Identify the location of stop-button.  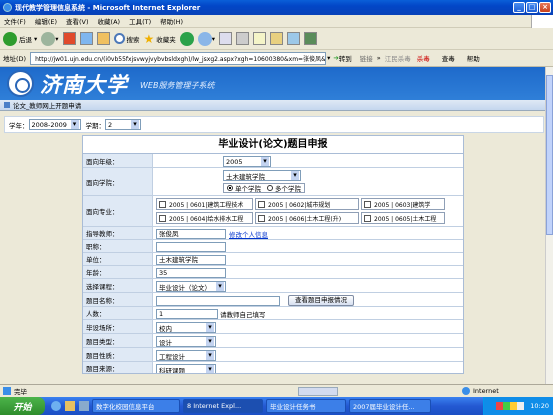
(69, 39).